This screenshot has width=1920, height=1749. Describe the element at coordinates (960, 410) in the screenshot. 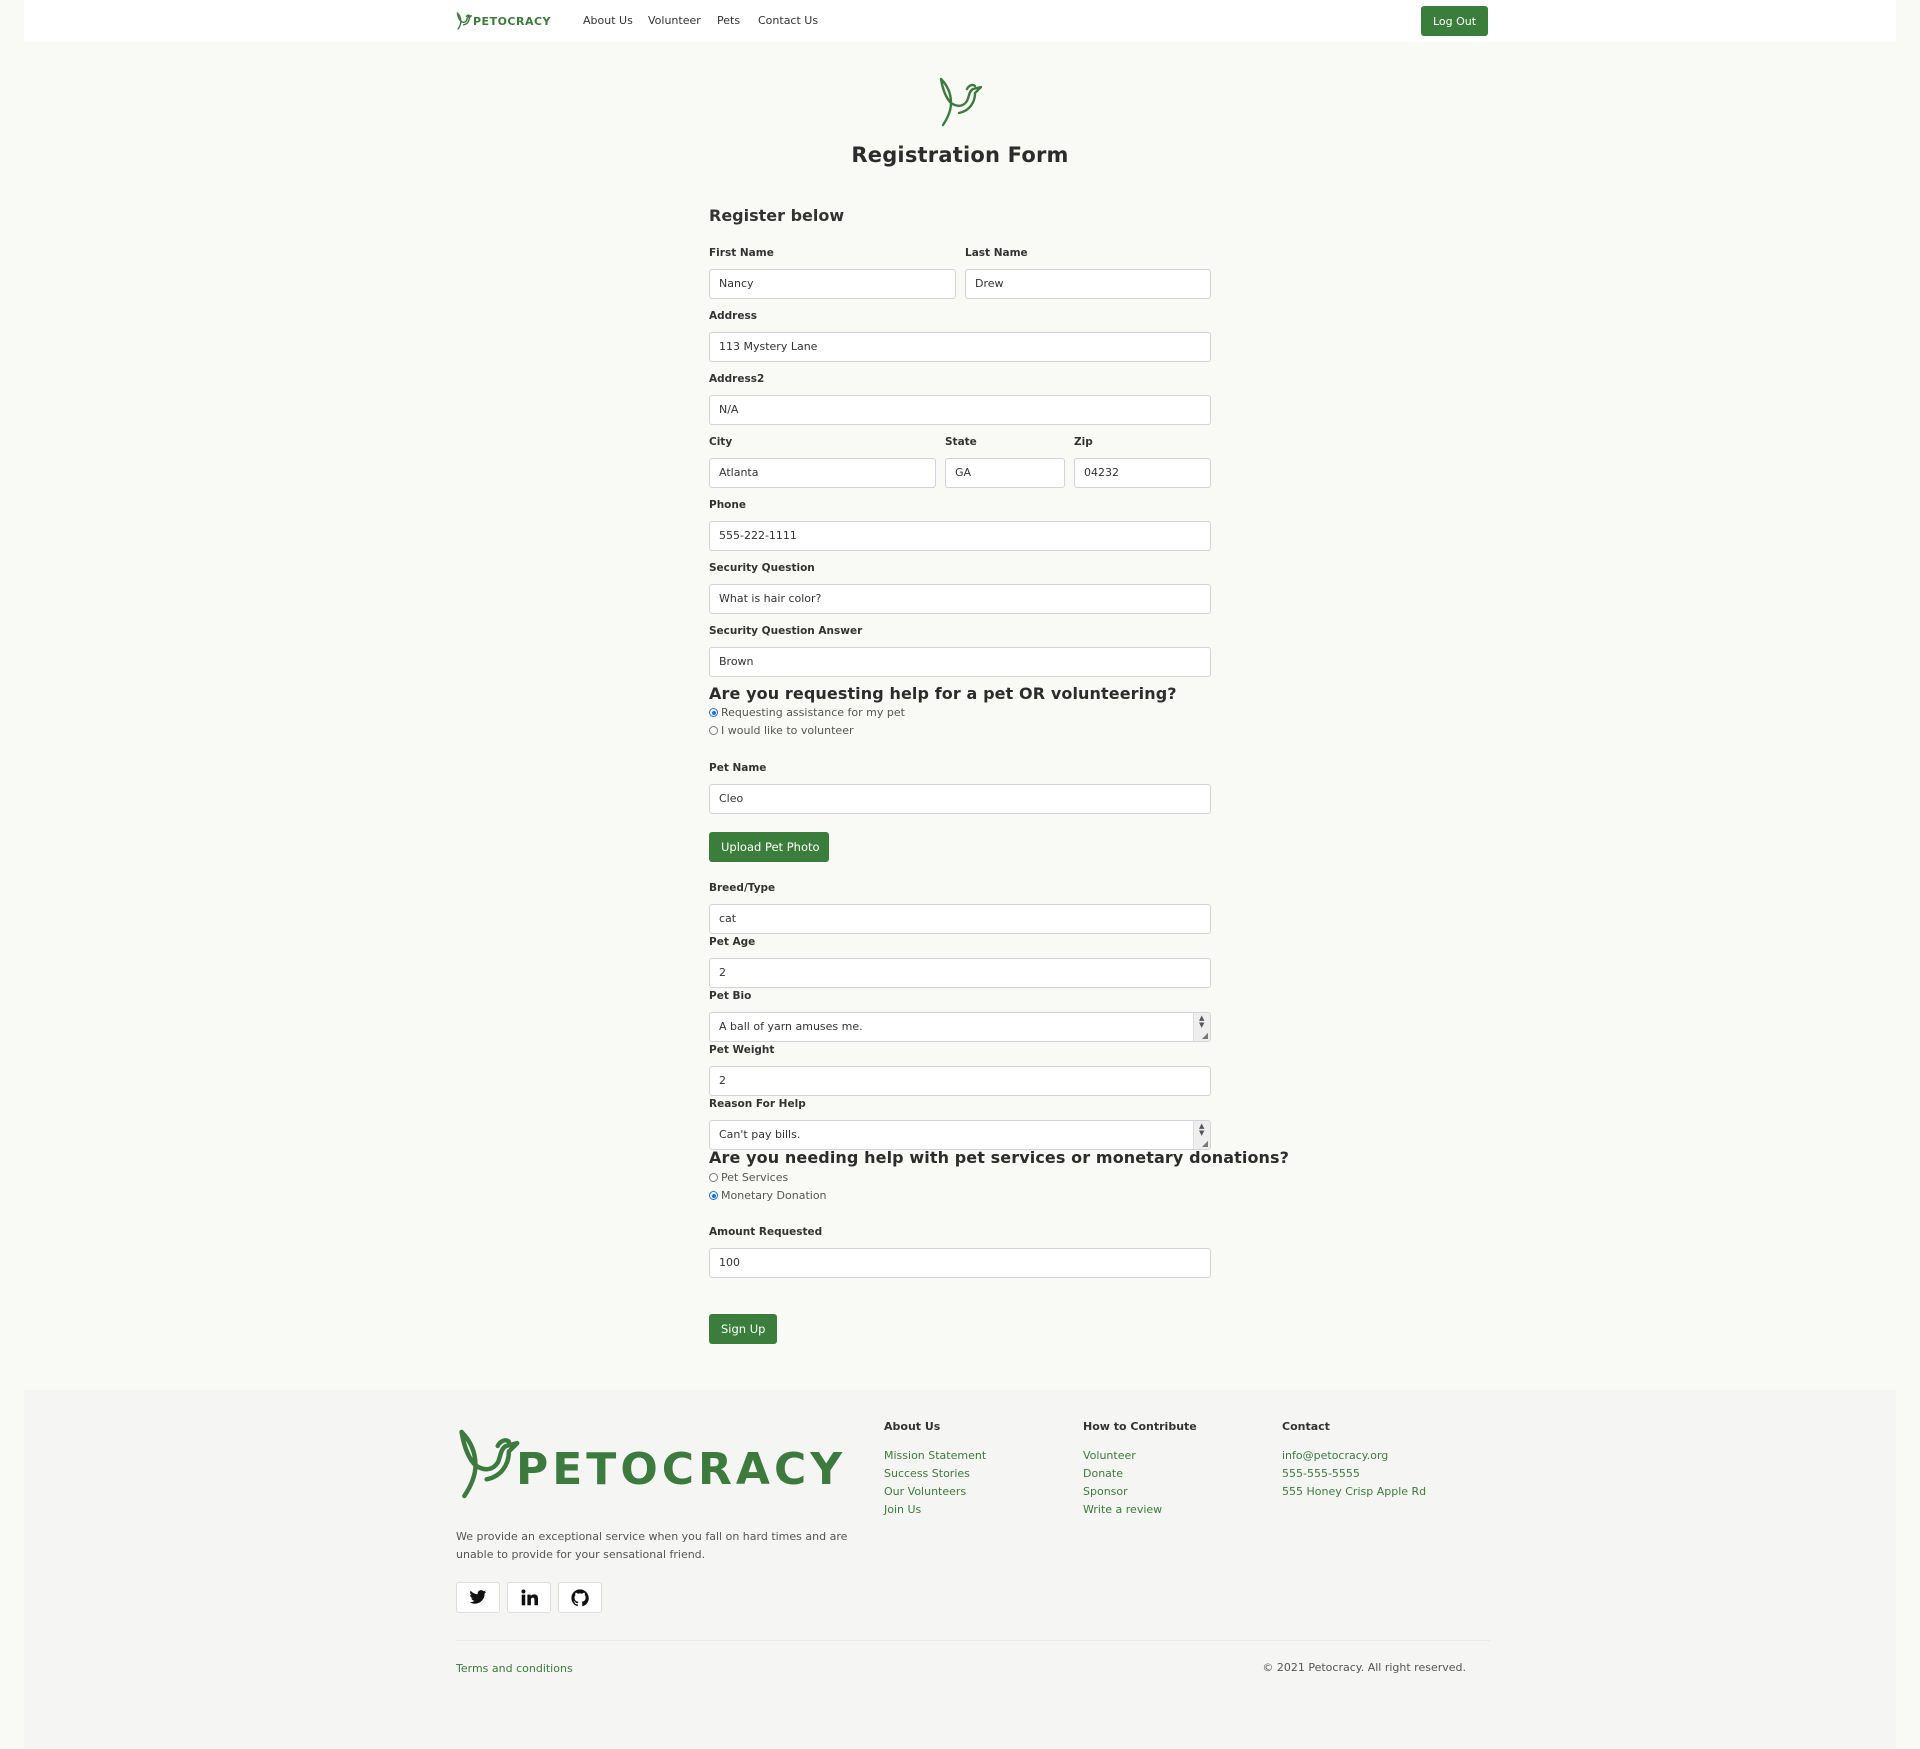

I see `address2-input: N/A` at that location.